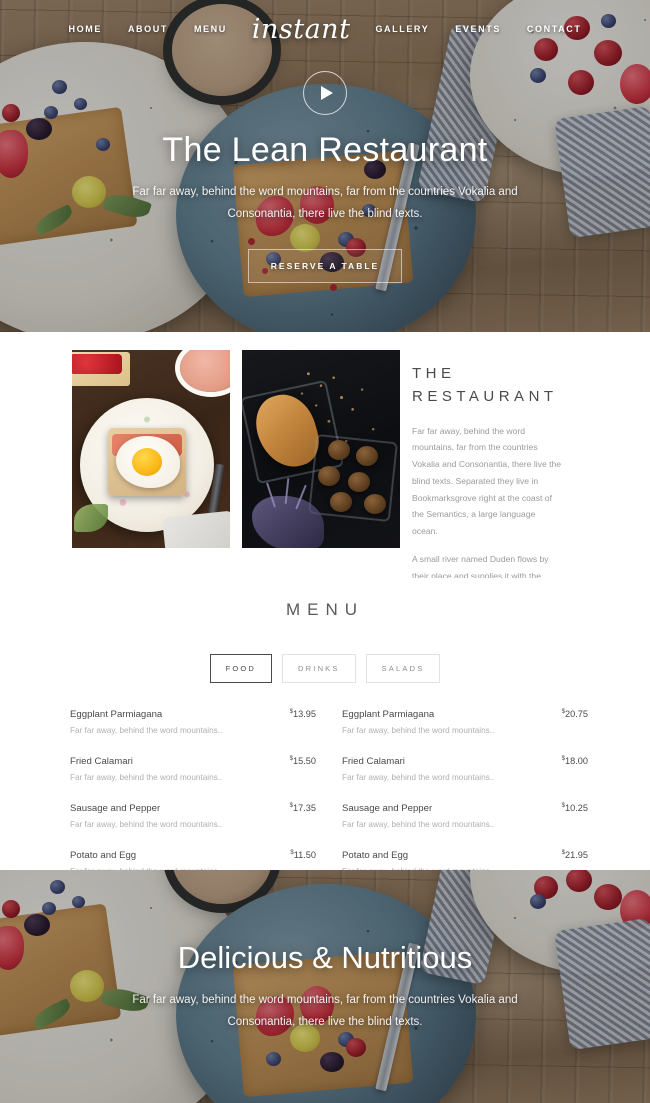  I want to click on menu-item-price: $15.50, so click(303, 761).